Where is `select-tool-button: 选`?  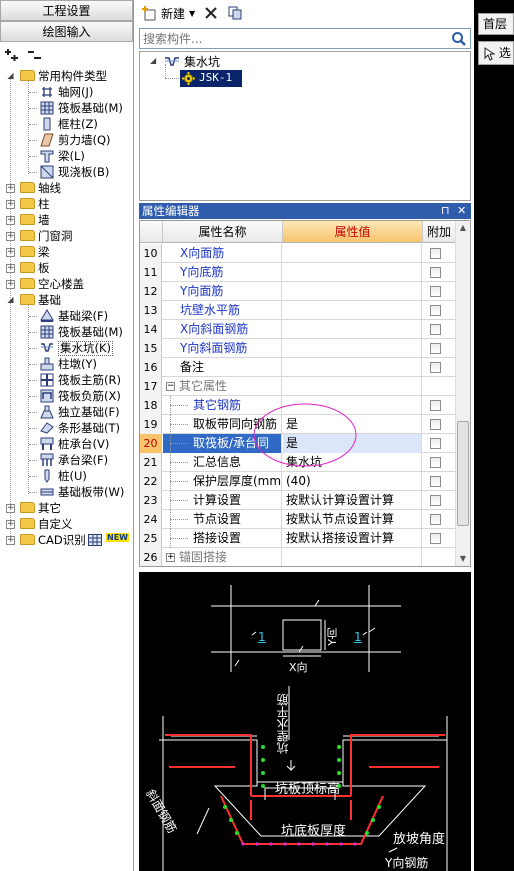 select-tool-button: 选 is located at coordinates (496, 53).